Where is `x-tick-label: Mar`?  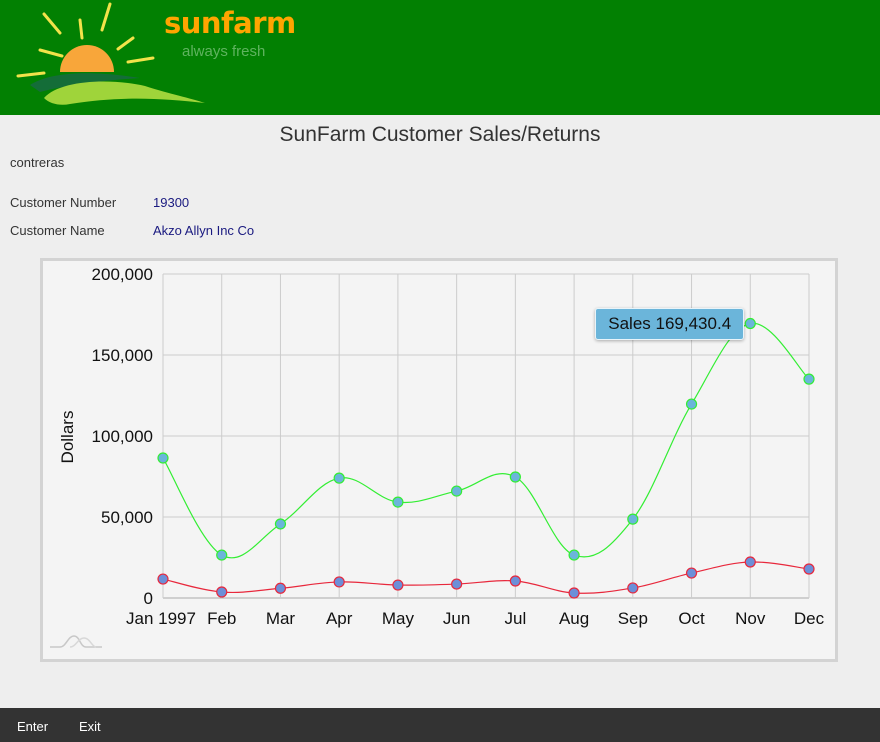
x-tick-label: Mar is located at coordinates (281, 618).